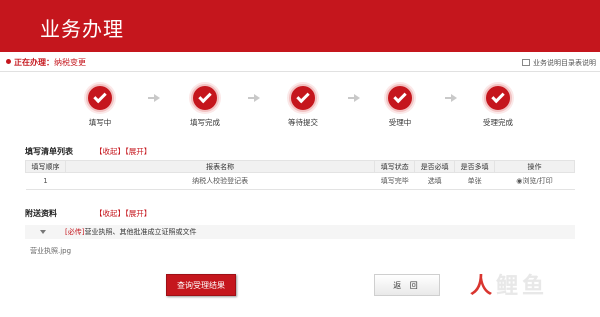 Image resolution: width=600 pixels, height=317 pixels. Describe the element at coordinates (82, 29) in the screenshot. I see `page-title: 业务办理` at that location.